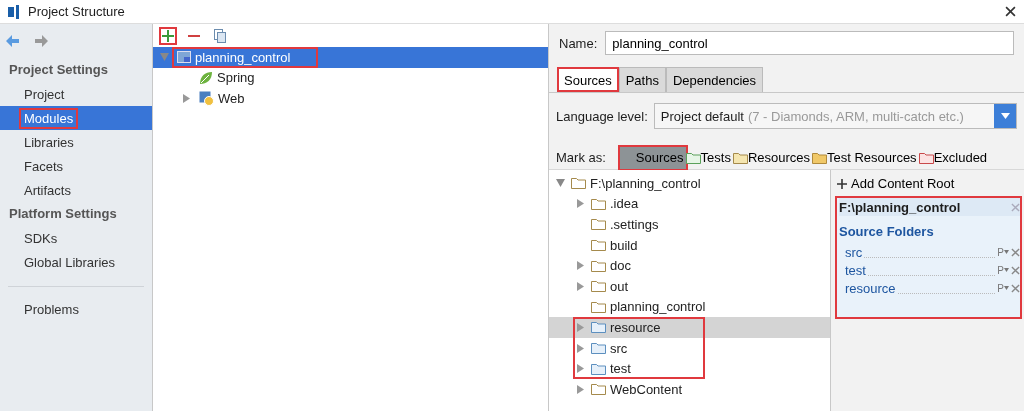 This screenshot has height=411, width=1024. Describe the element at coordinates (658, 307) in the screenshot. I see `folder-name: planning_control` at that location.